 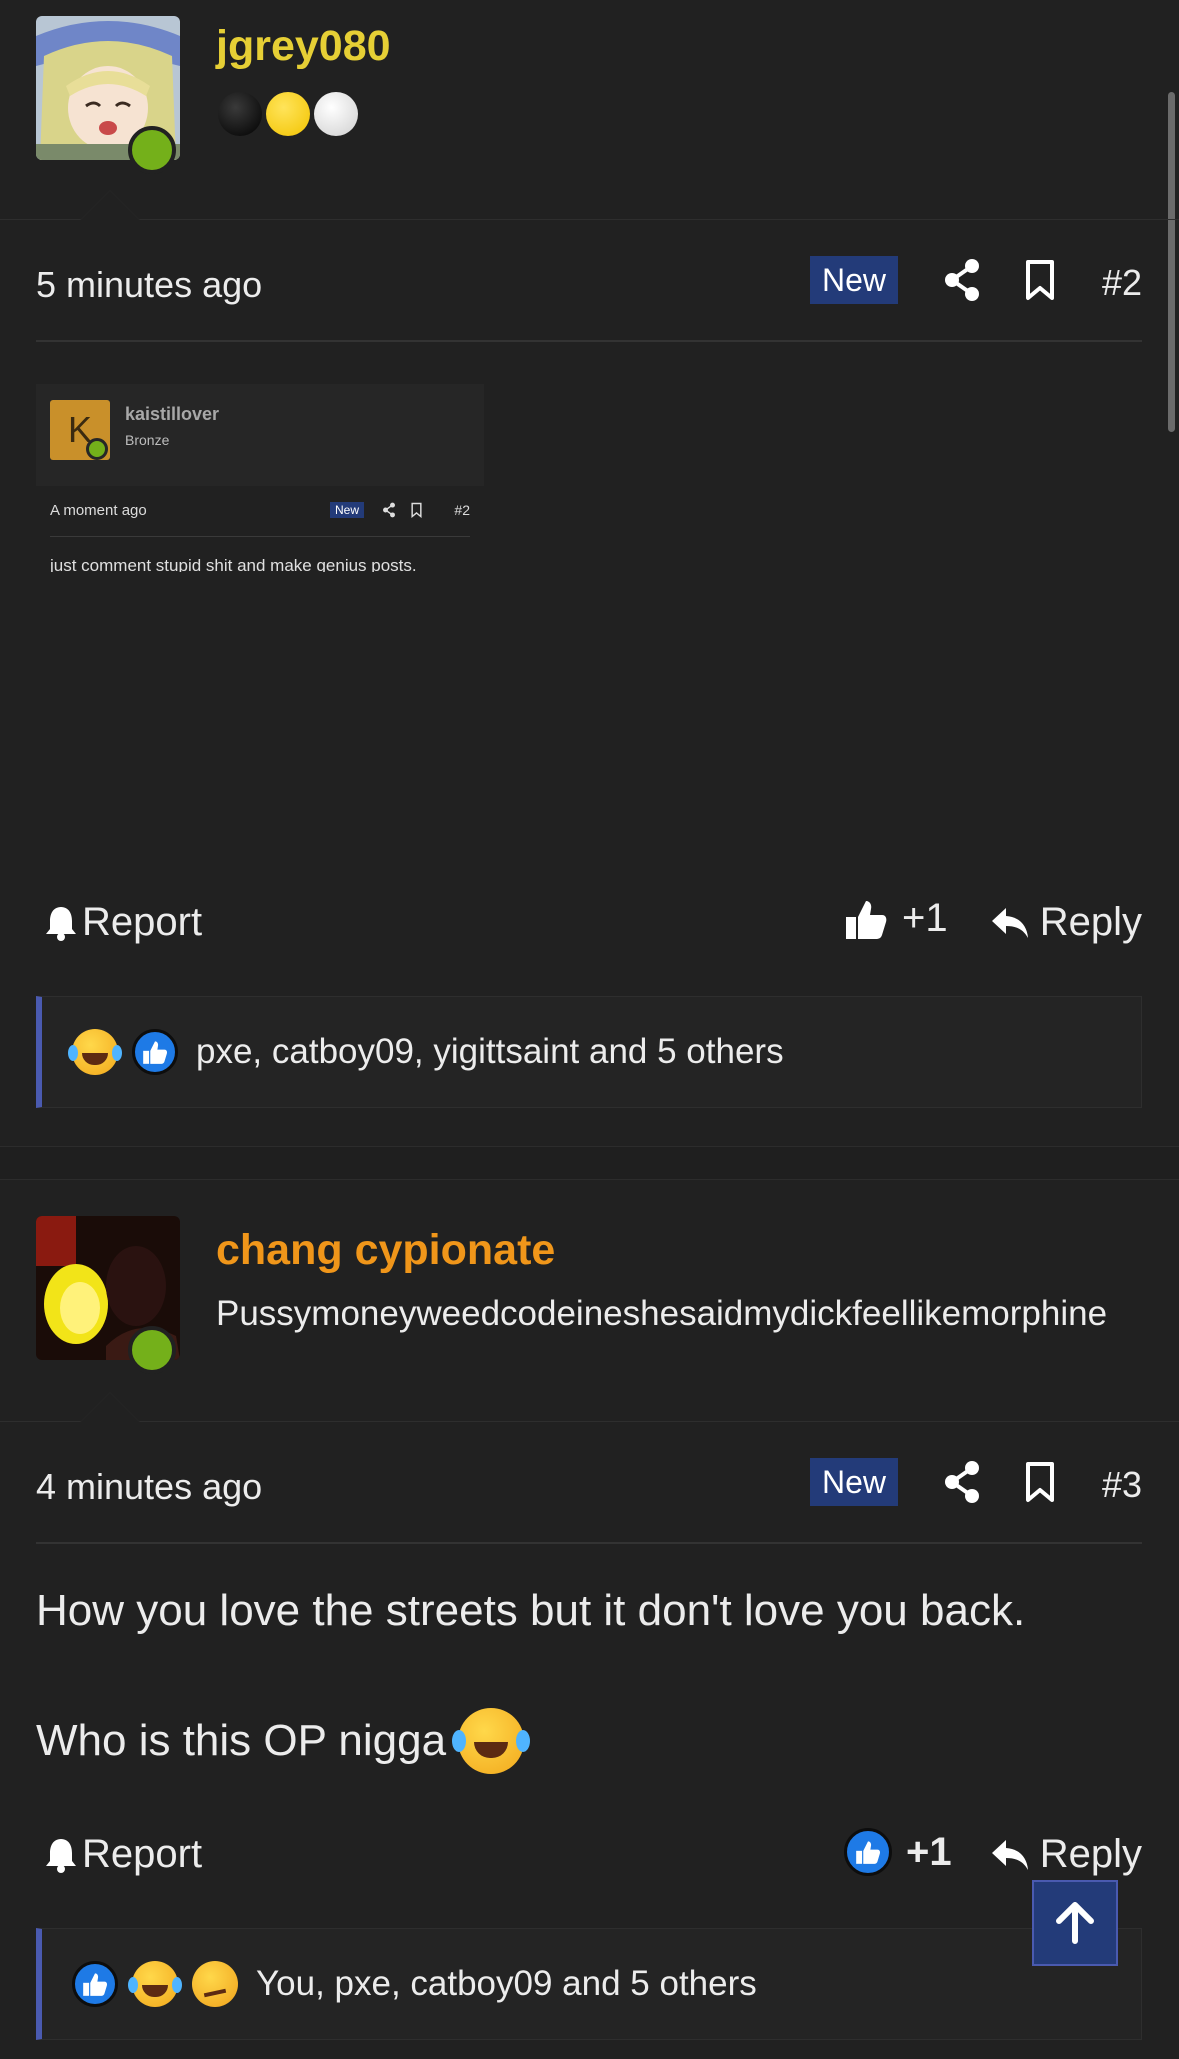 What do you see at coordinates (149, 285) in the screenshot?
I see `timestamp: 5 minutes ago` at bounding box center [149, 285].